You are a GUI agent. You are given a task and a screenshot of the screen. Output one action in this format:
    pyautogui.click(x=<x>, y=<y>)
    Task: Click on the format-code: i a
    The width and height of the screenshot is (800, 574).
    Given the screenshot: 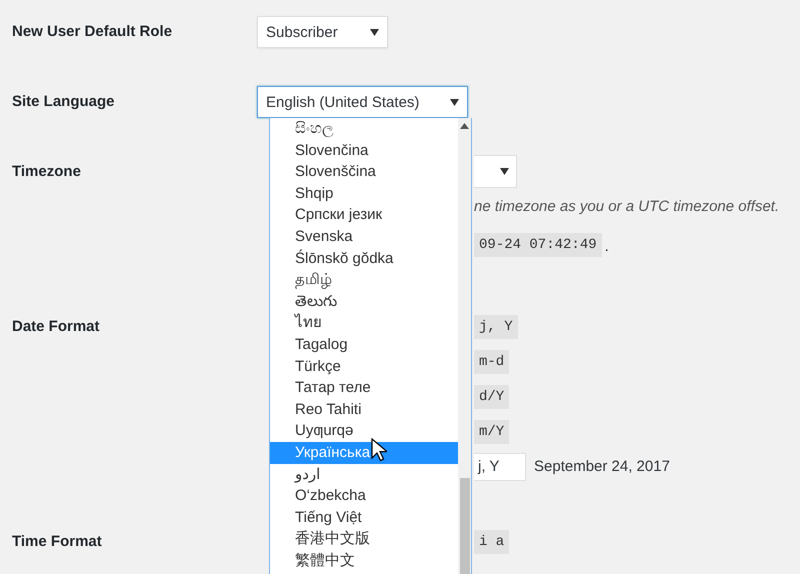 What is the action you would take?
    pyautogui.click(x=492, y=542)
    